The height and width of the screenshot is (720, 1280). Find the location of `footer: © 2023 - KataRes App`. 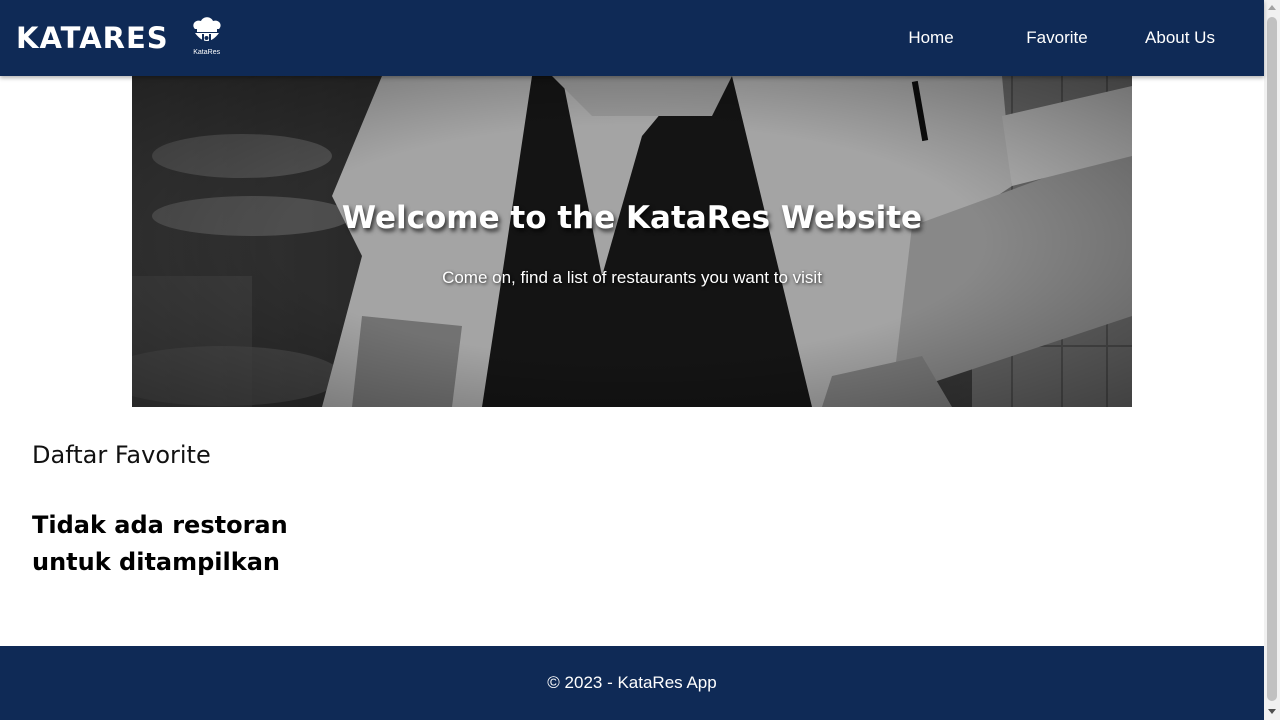

footer: © 2023 - KataRes App is located at coordinates (632, 683).